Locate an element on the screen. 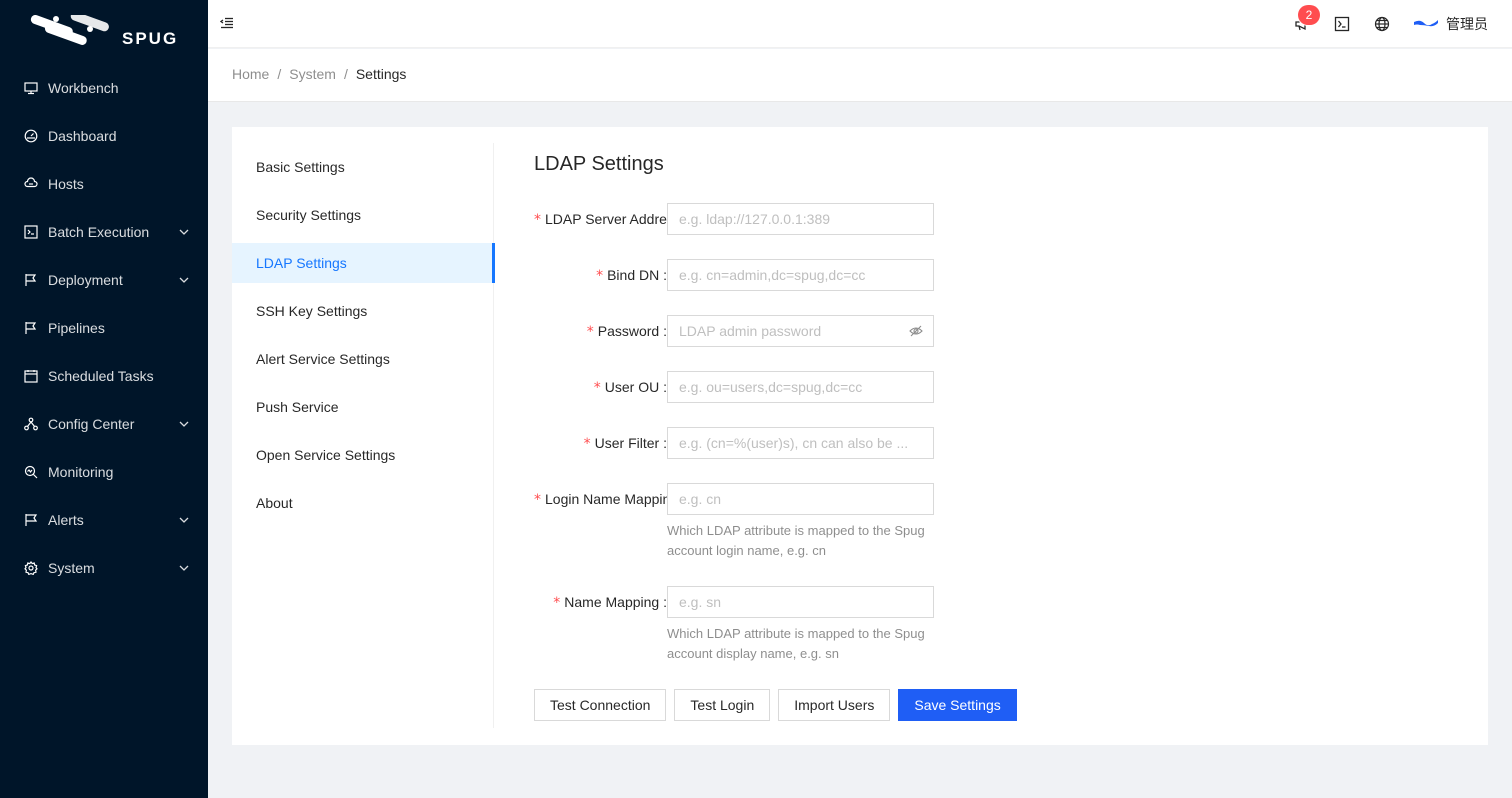  sidebar-item-batch-execution: Batch Execution is located at coordinates (104, 232).